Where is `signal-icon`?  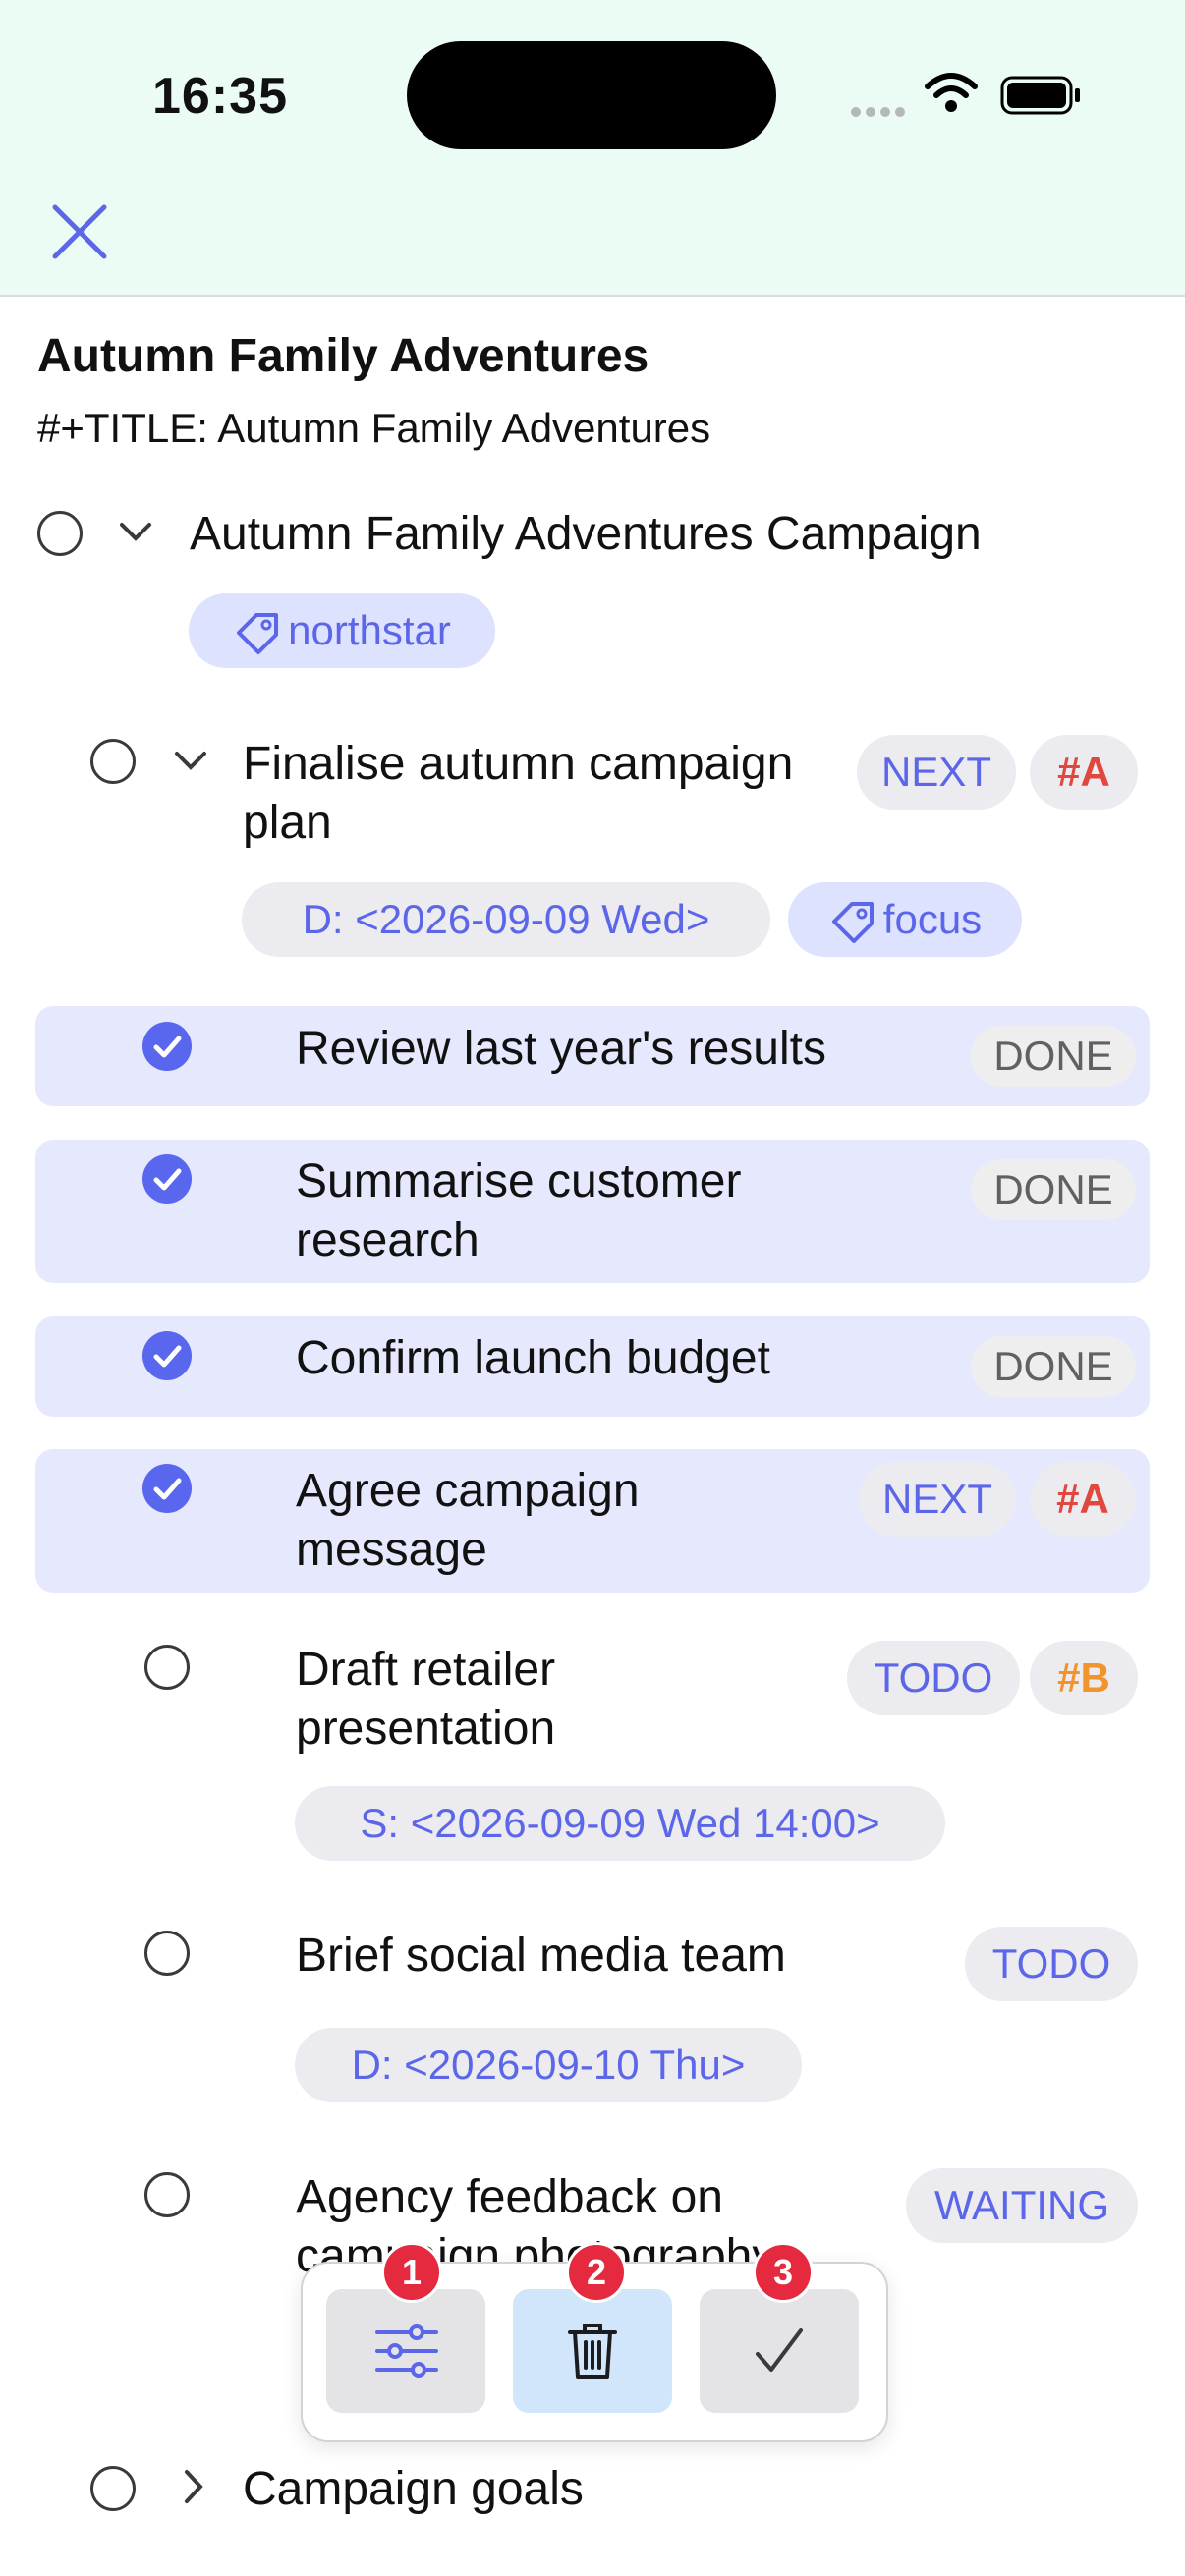
signal-icon is located at coordinates (881, 113).